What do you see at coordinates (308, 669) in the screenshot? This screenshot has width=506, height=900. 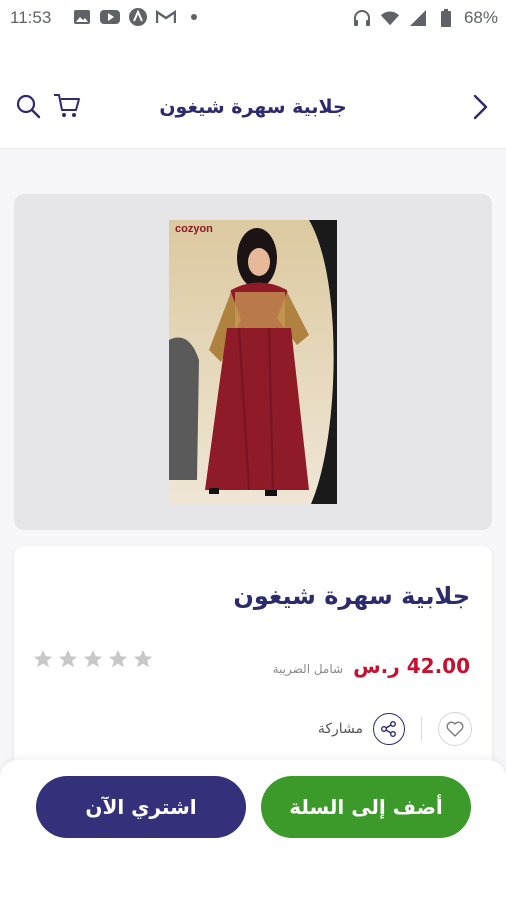 I see `tax-note: شامل الضريبة` at bounding box center [308, 669].